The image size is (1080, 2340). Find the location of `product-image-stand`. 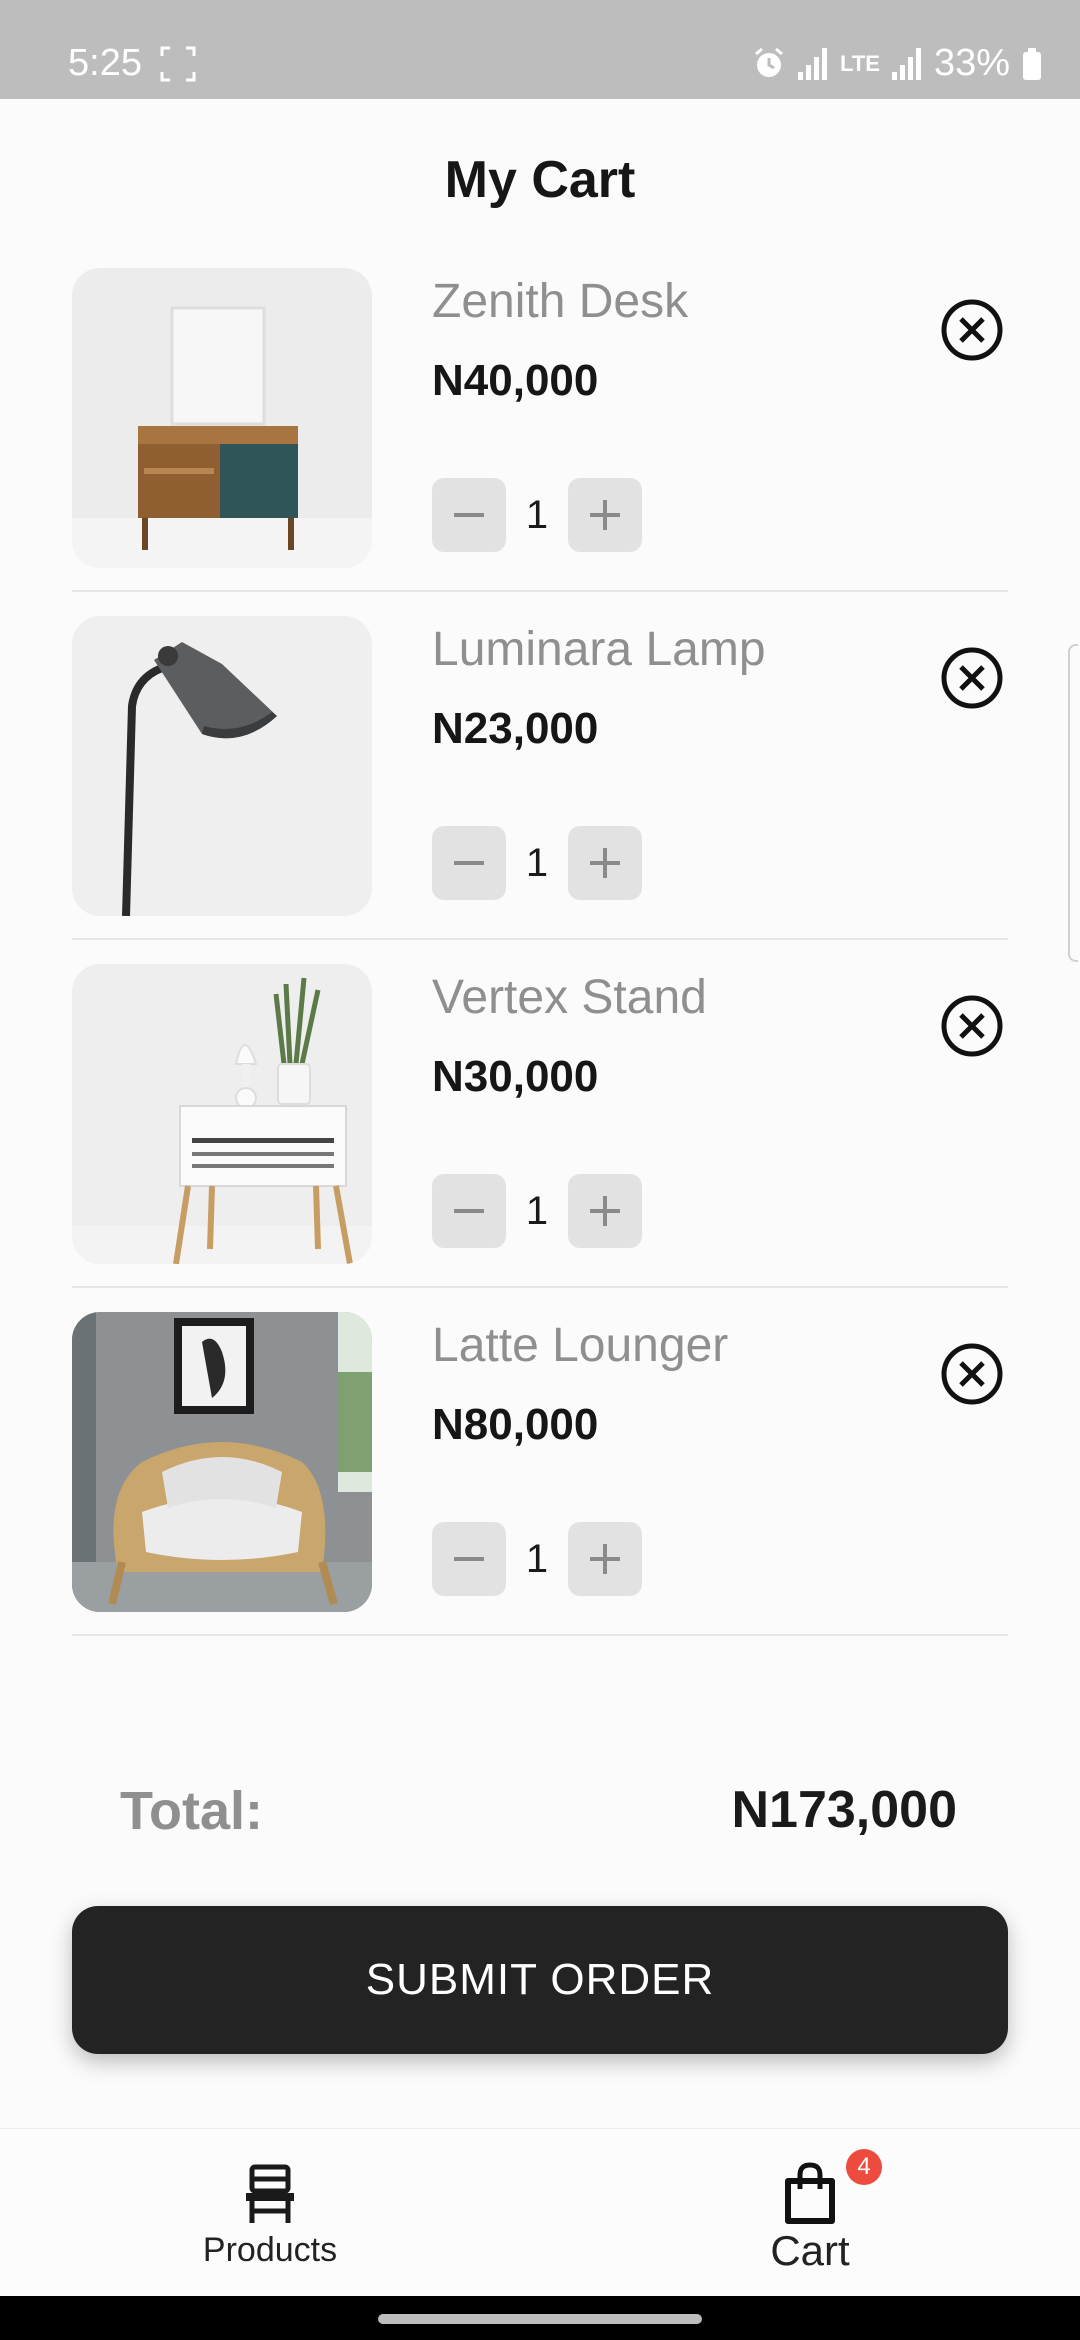

product-image-stand is located at coordinates (222, 1114).